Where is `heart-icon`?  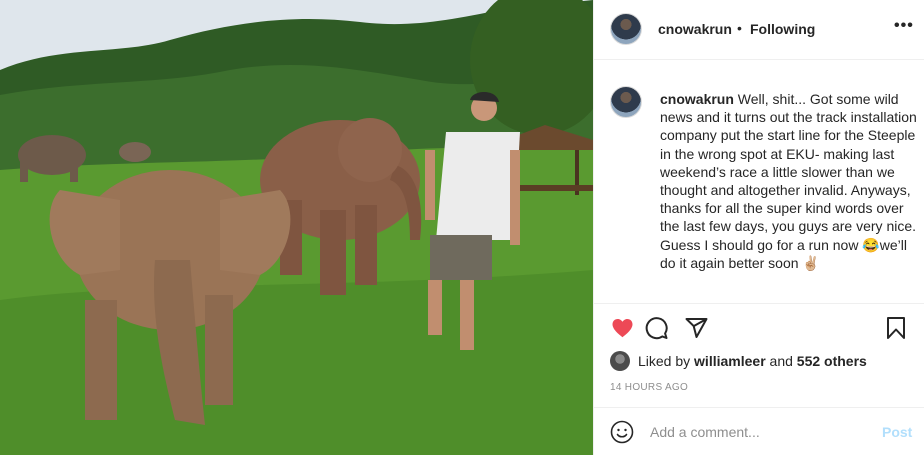
heart-icon is located at coordinates (622, 330).